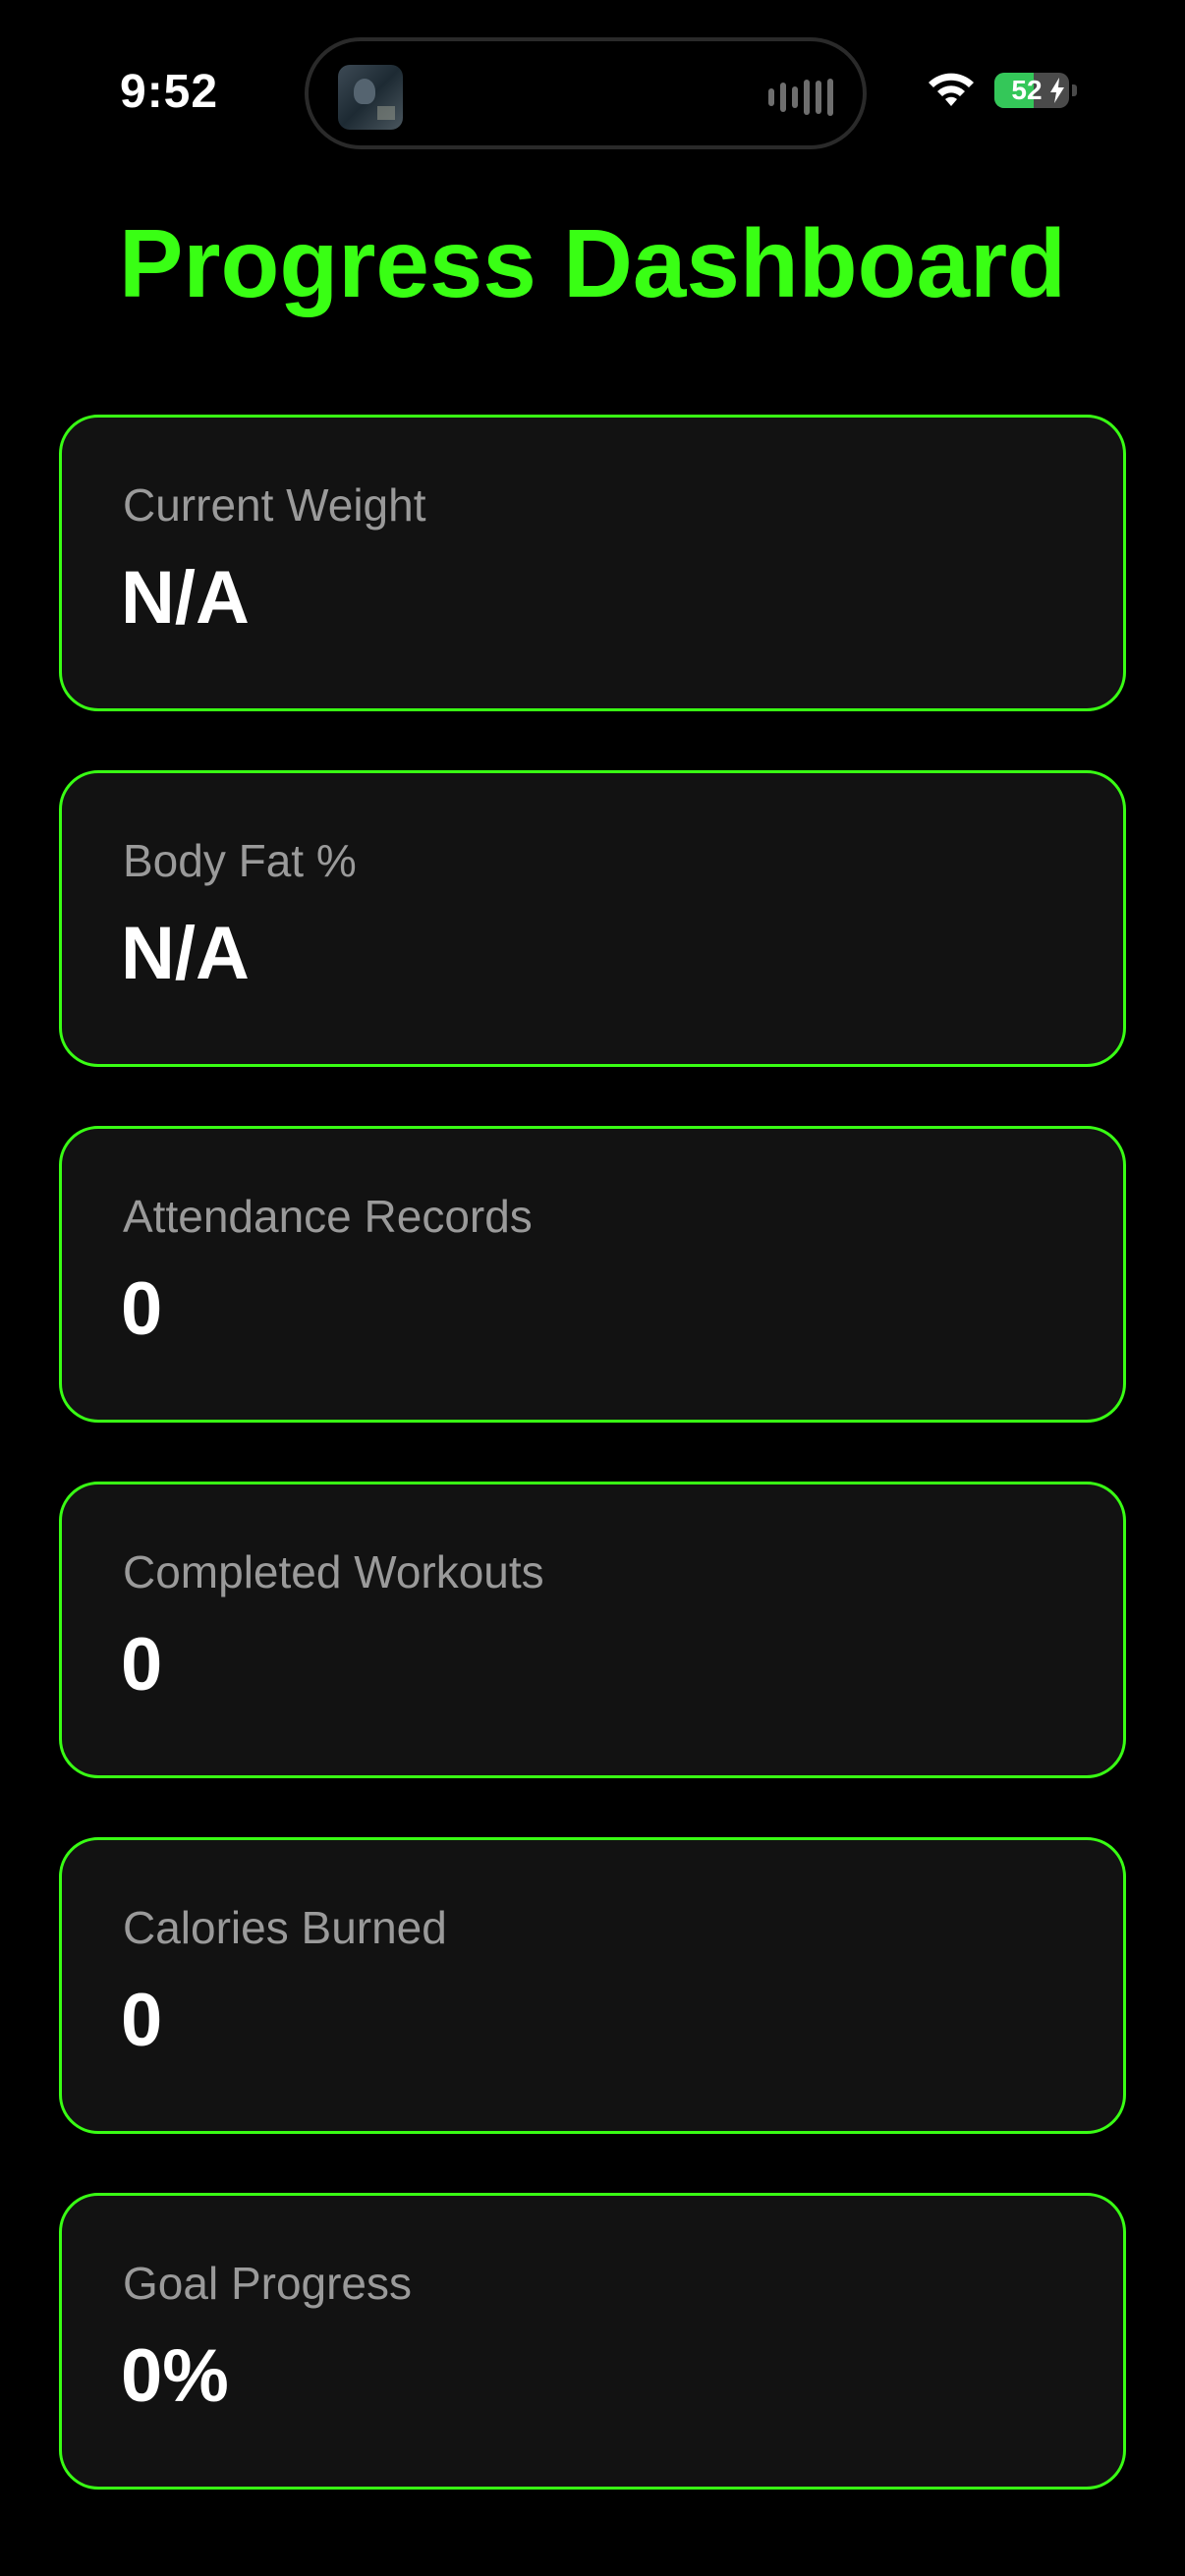 This screenshot has width=1185, height=2576. Describe the element at coordinates (801, 97) in the screenshot. I see `waveform-icon` at that location.